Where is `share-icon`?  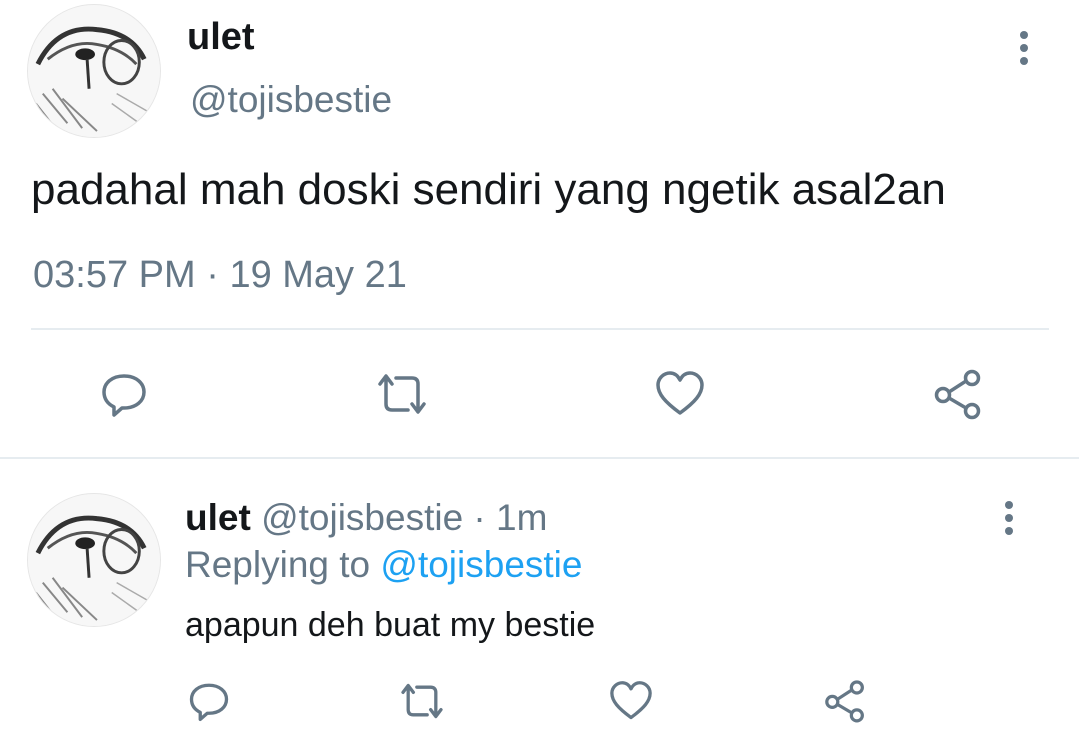 share-icon is located at coordinates (958, 394).